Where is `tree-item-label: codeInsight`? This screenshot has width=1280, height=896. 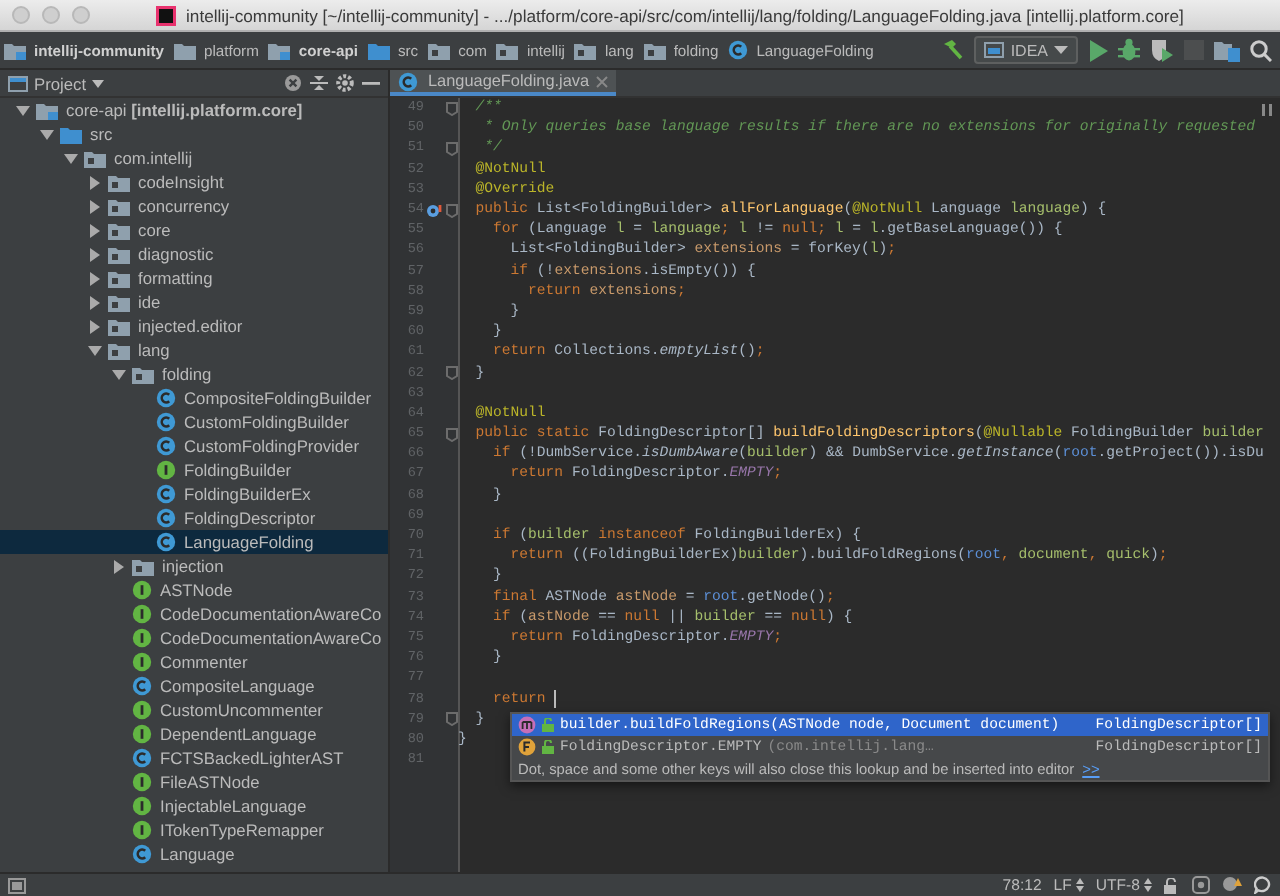 tree-item-label: codeInsight is located at coordinates (181, 182).